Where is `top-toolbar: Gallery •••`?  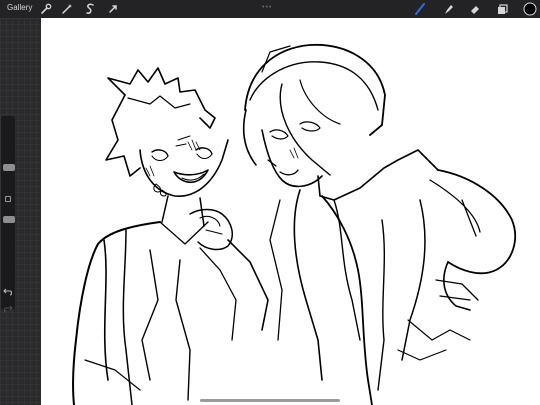
top-toolbar: Gallery ••• is located at coordinates (270, 9).